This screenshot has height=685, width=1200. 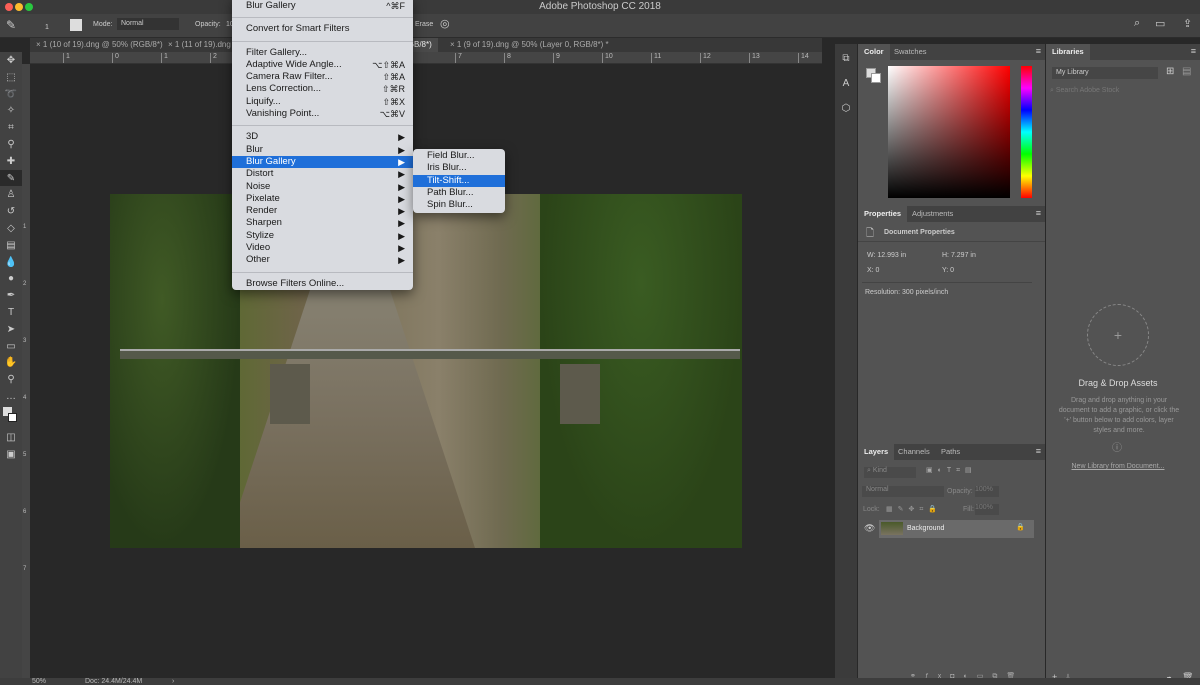 I want to click on pen-tool-icon: ✒, so click(x=11, y=295).